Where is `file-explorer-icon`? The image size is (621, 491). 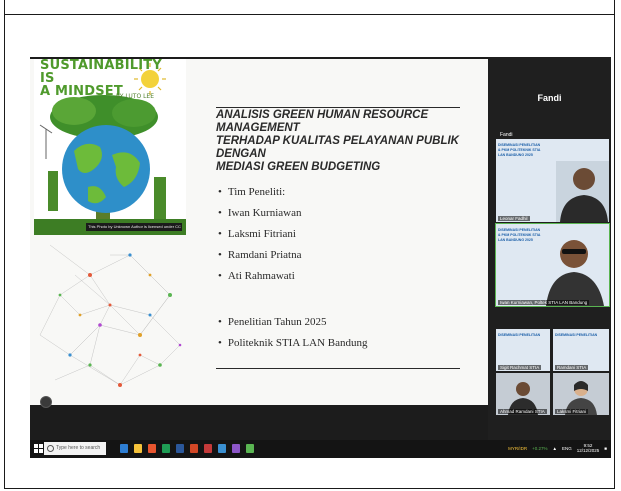
file-explorer-icon is located at coordinates (138, 448).